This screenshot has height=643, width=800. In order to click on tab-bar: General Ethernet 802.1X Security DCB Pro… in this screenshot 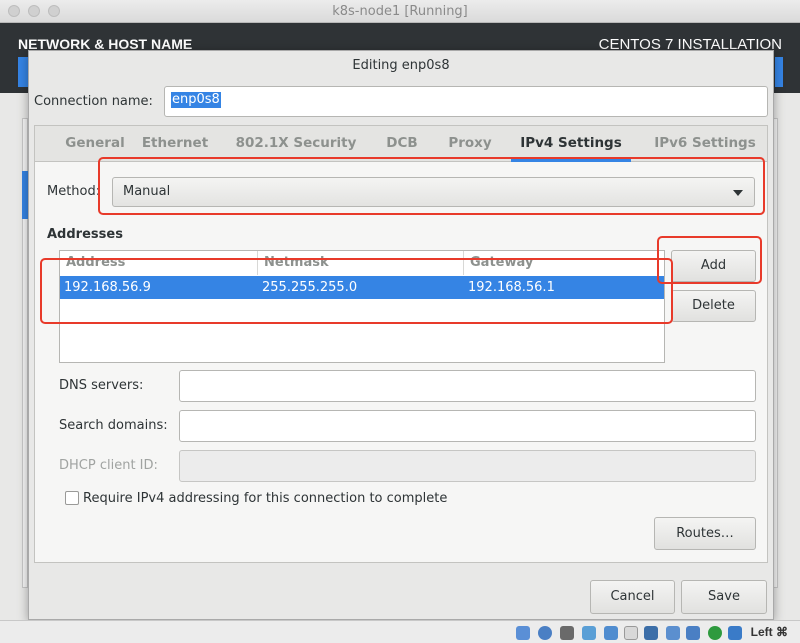, I will do `click(401, 144)`.